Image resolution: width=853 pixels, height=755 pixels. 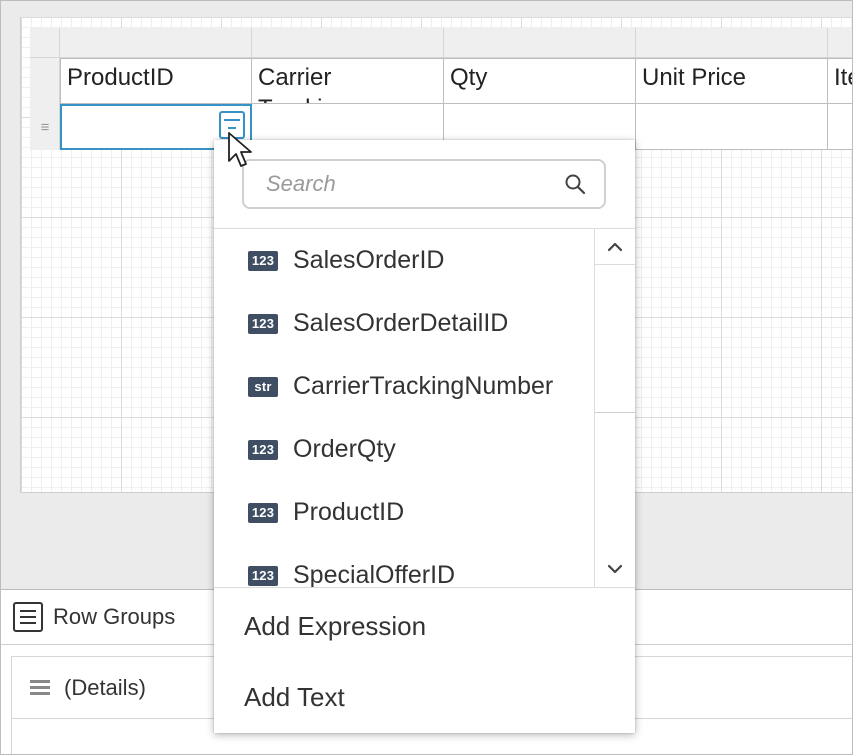 I want to click on drag-handle-icon, so click(x=40, y=687).